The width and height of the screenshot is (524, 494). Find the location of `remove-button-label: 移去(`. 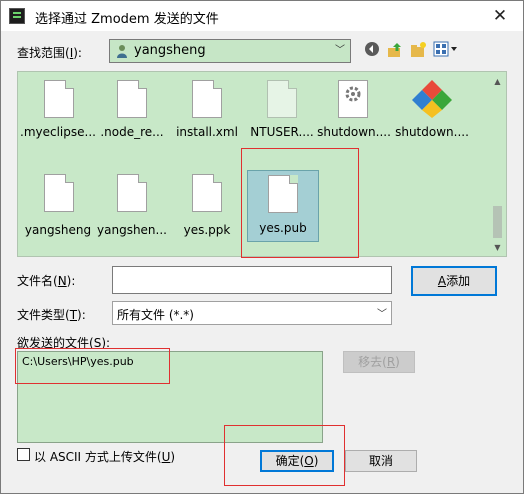

remove-button-label: 移去( is located at coordinates (372, 362).